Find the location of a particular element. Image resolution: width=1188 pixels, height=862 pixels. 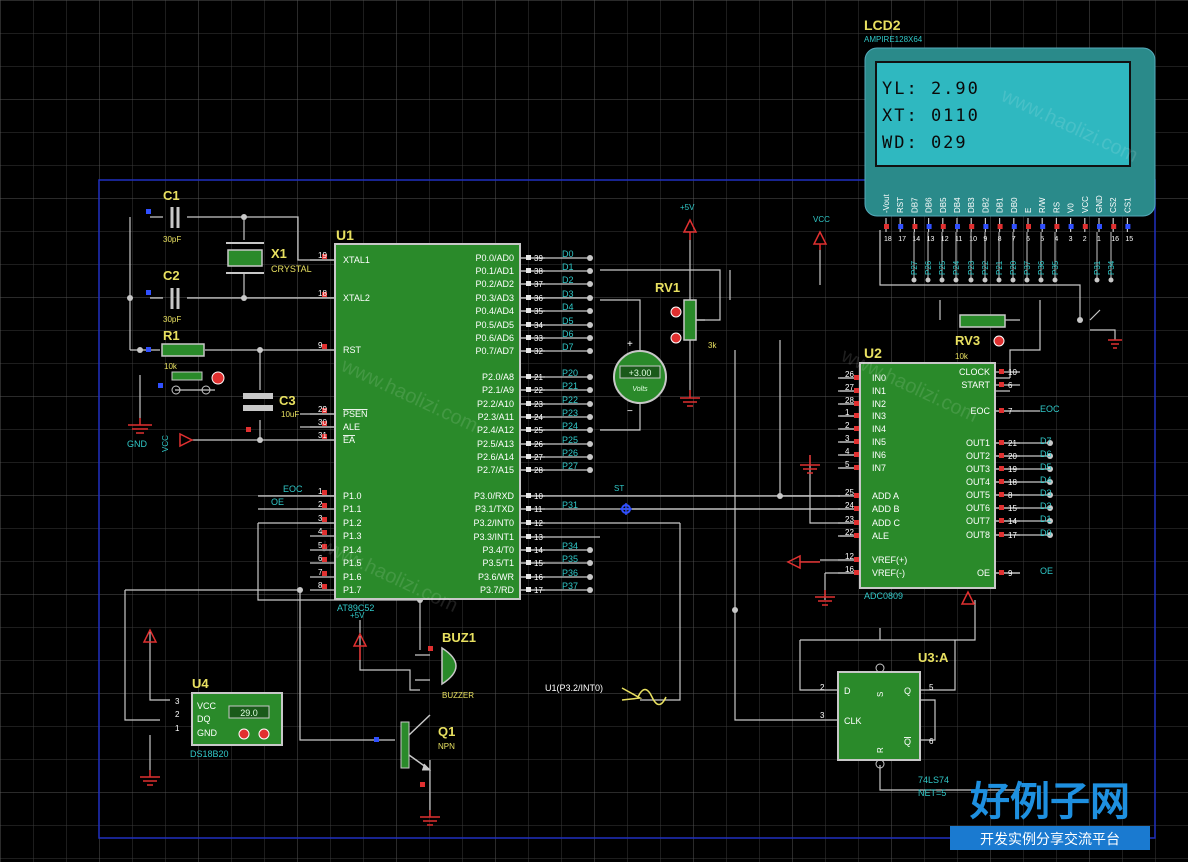

rv1-down-icon is located at coordinates (676, 338).